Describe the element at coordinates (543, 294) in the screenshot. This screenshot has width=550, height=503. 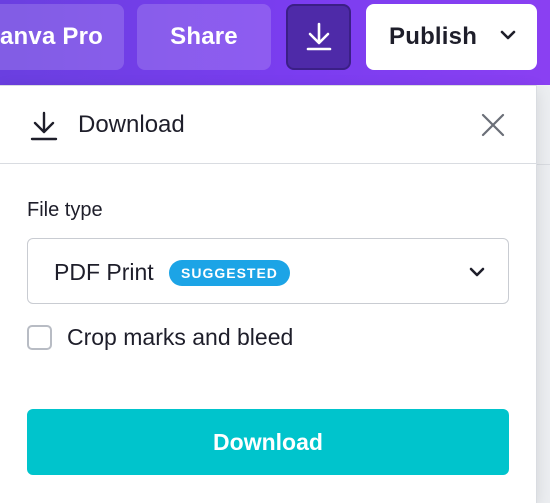
I see `canvas-edge-right` at that location.